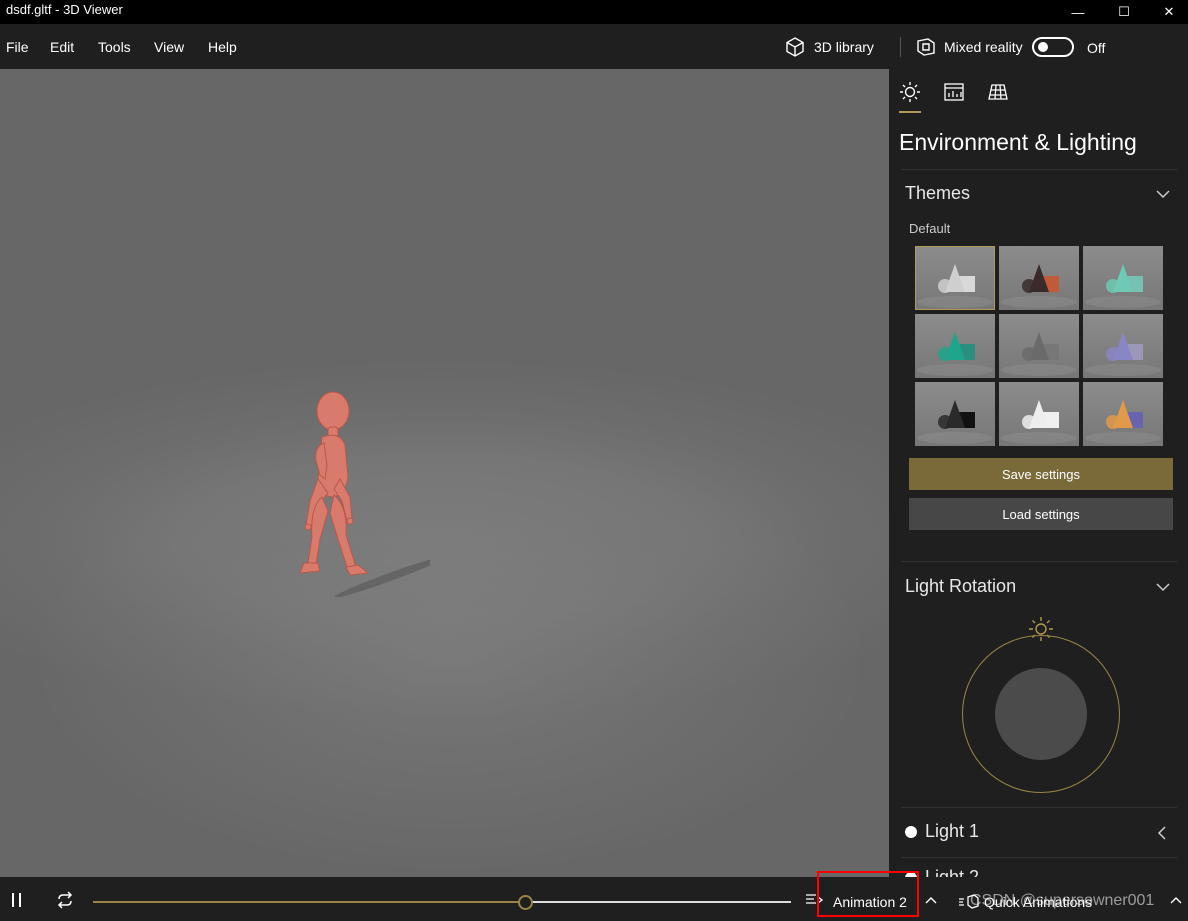  I want to click on pause-icon, so click(17, 900).